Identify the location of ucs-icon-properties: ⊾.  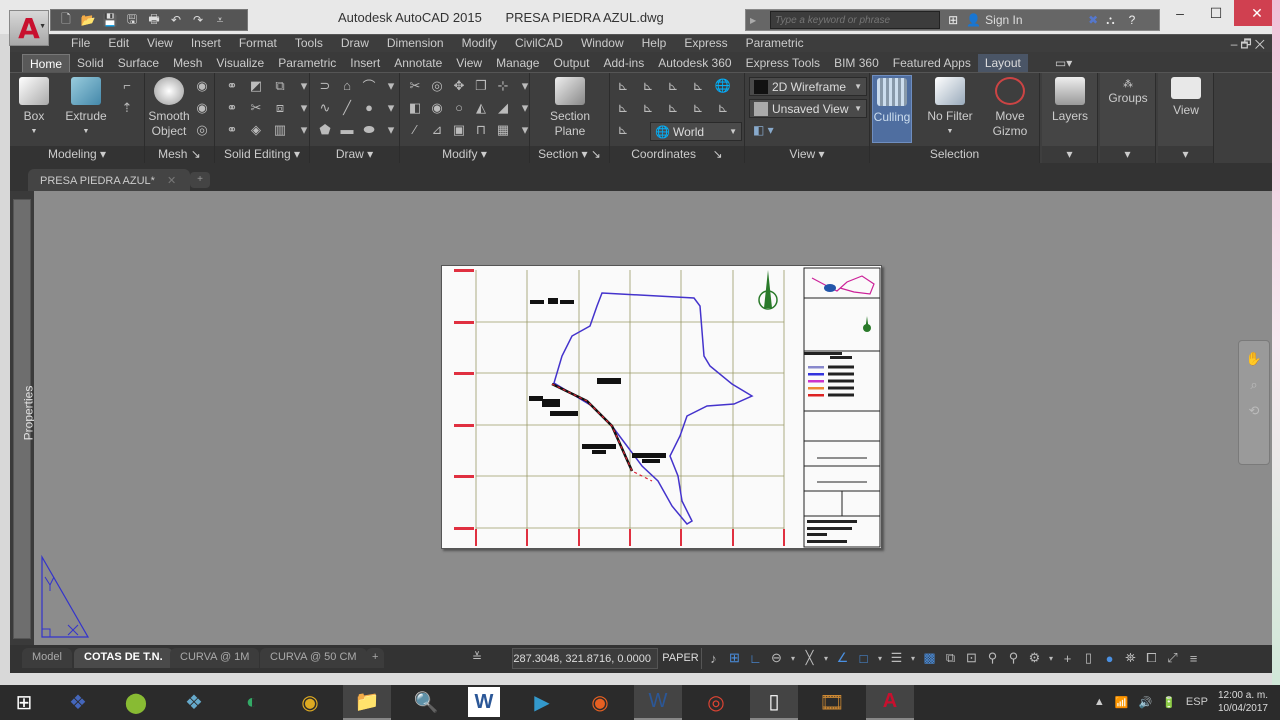
(623, 129).